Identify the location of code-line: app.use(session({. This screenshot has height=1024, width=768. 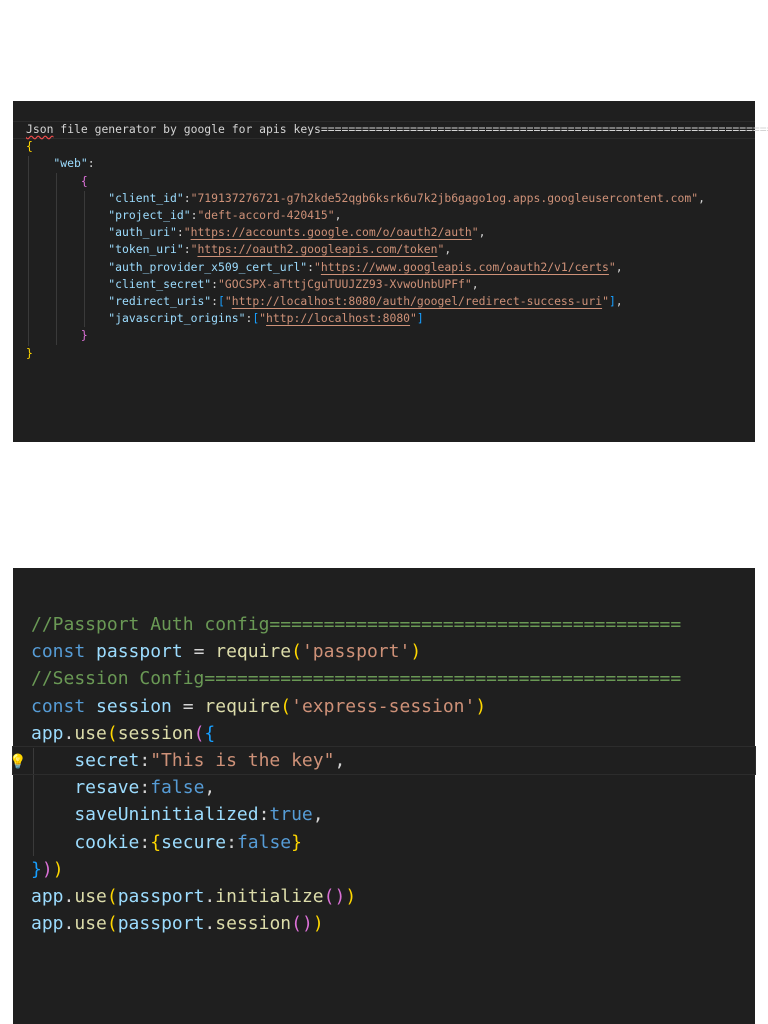
(393, 733).